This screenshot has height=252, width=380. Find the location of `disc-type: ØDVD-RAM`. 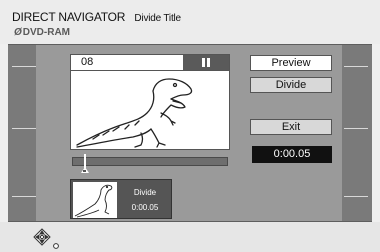

disc-type: ØDVD-RAM is located at coordinates (42, 32).